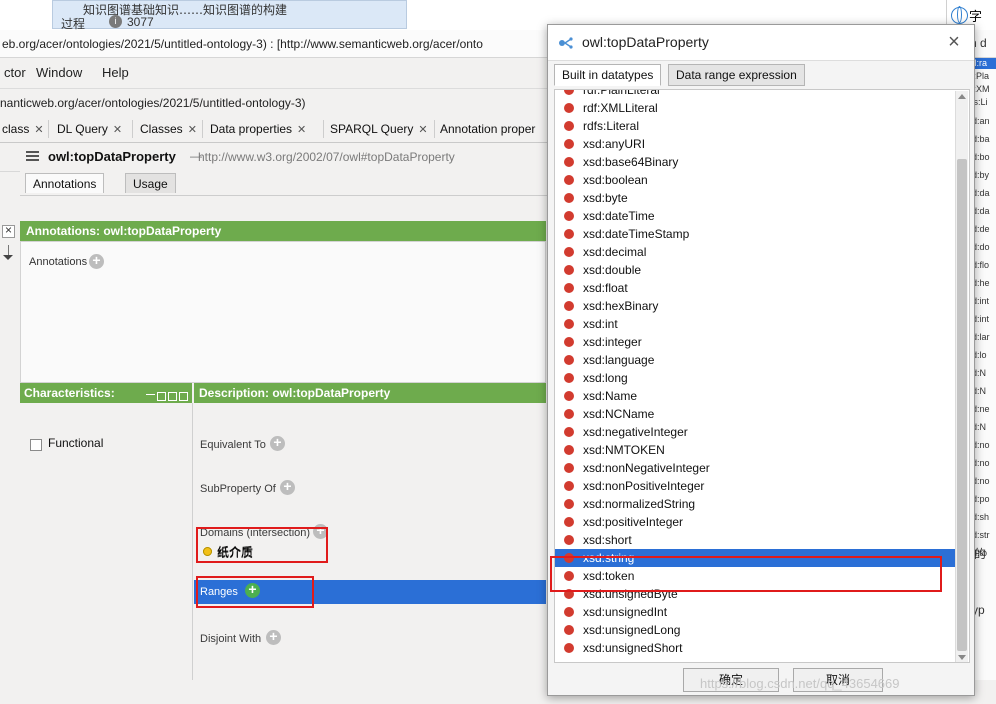  What do you see at coordinates (755, 270) in the screenshot?
I see `list-item: xsd:double` at bounding box center [755, 270].